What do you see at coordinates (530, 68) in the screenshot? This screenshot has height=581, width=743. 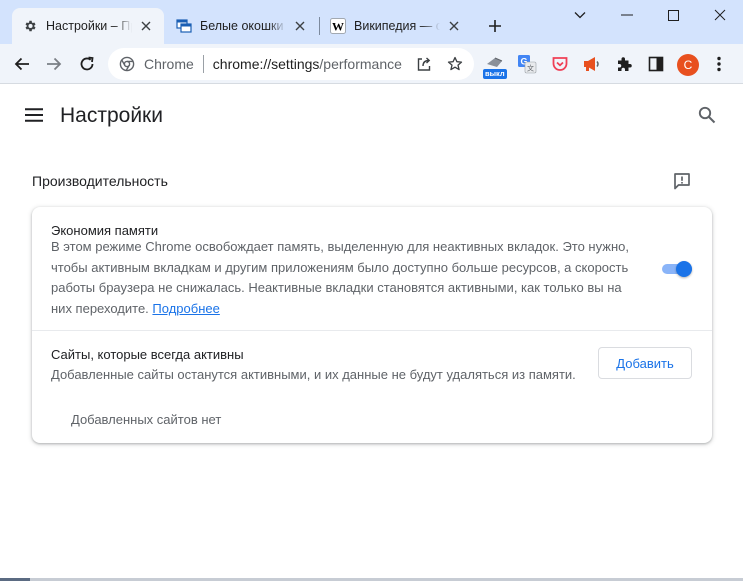 I see `svg-text: 文` at bounding box center [530, 68].